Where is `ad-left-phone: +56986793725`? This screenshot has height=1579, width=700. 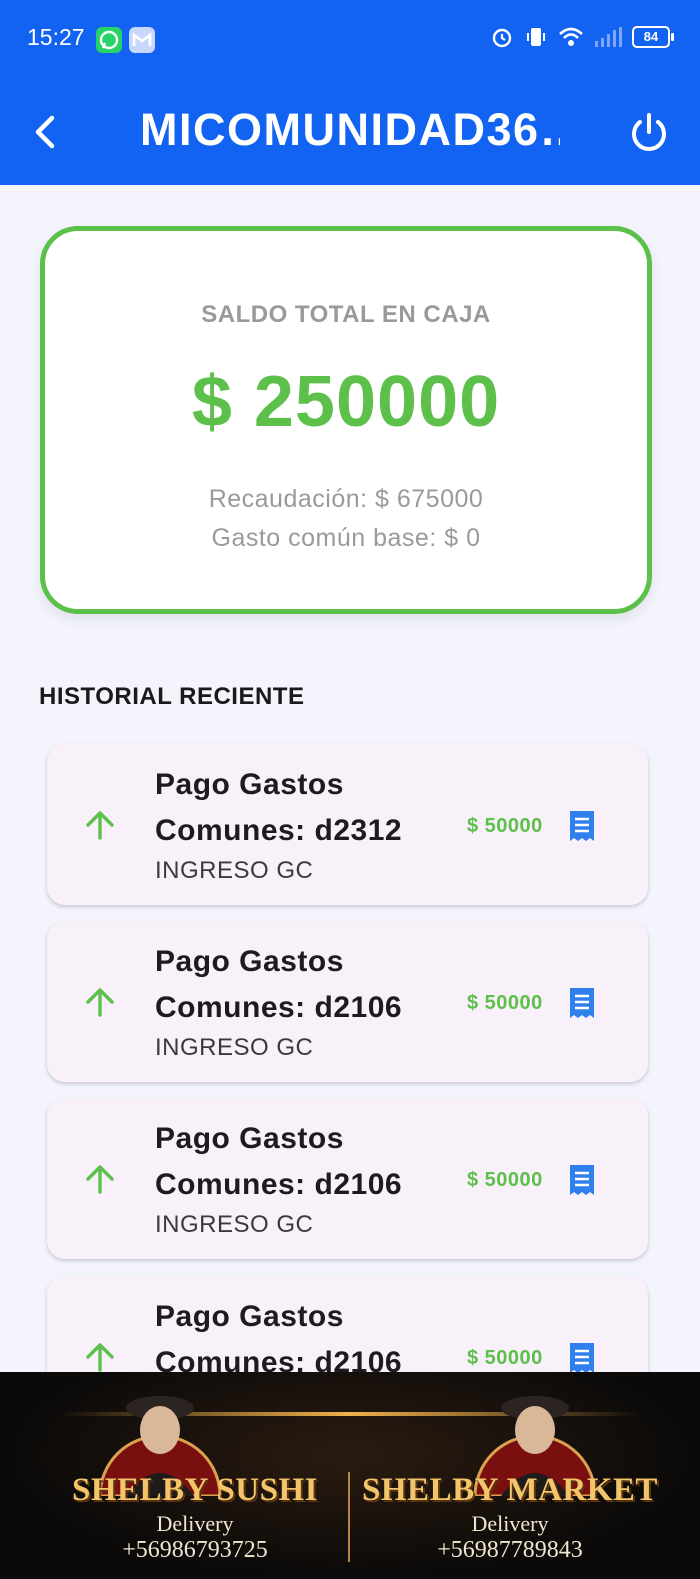
ad-left-phone: +56986793725 is located at coordinates (195, 1550).